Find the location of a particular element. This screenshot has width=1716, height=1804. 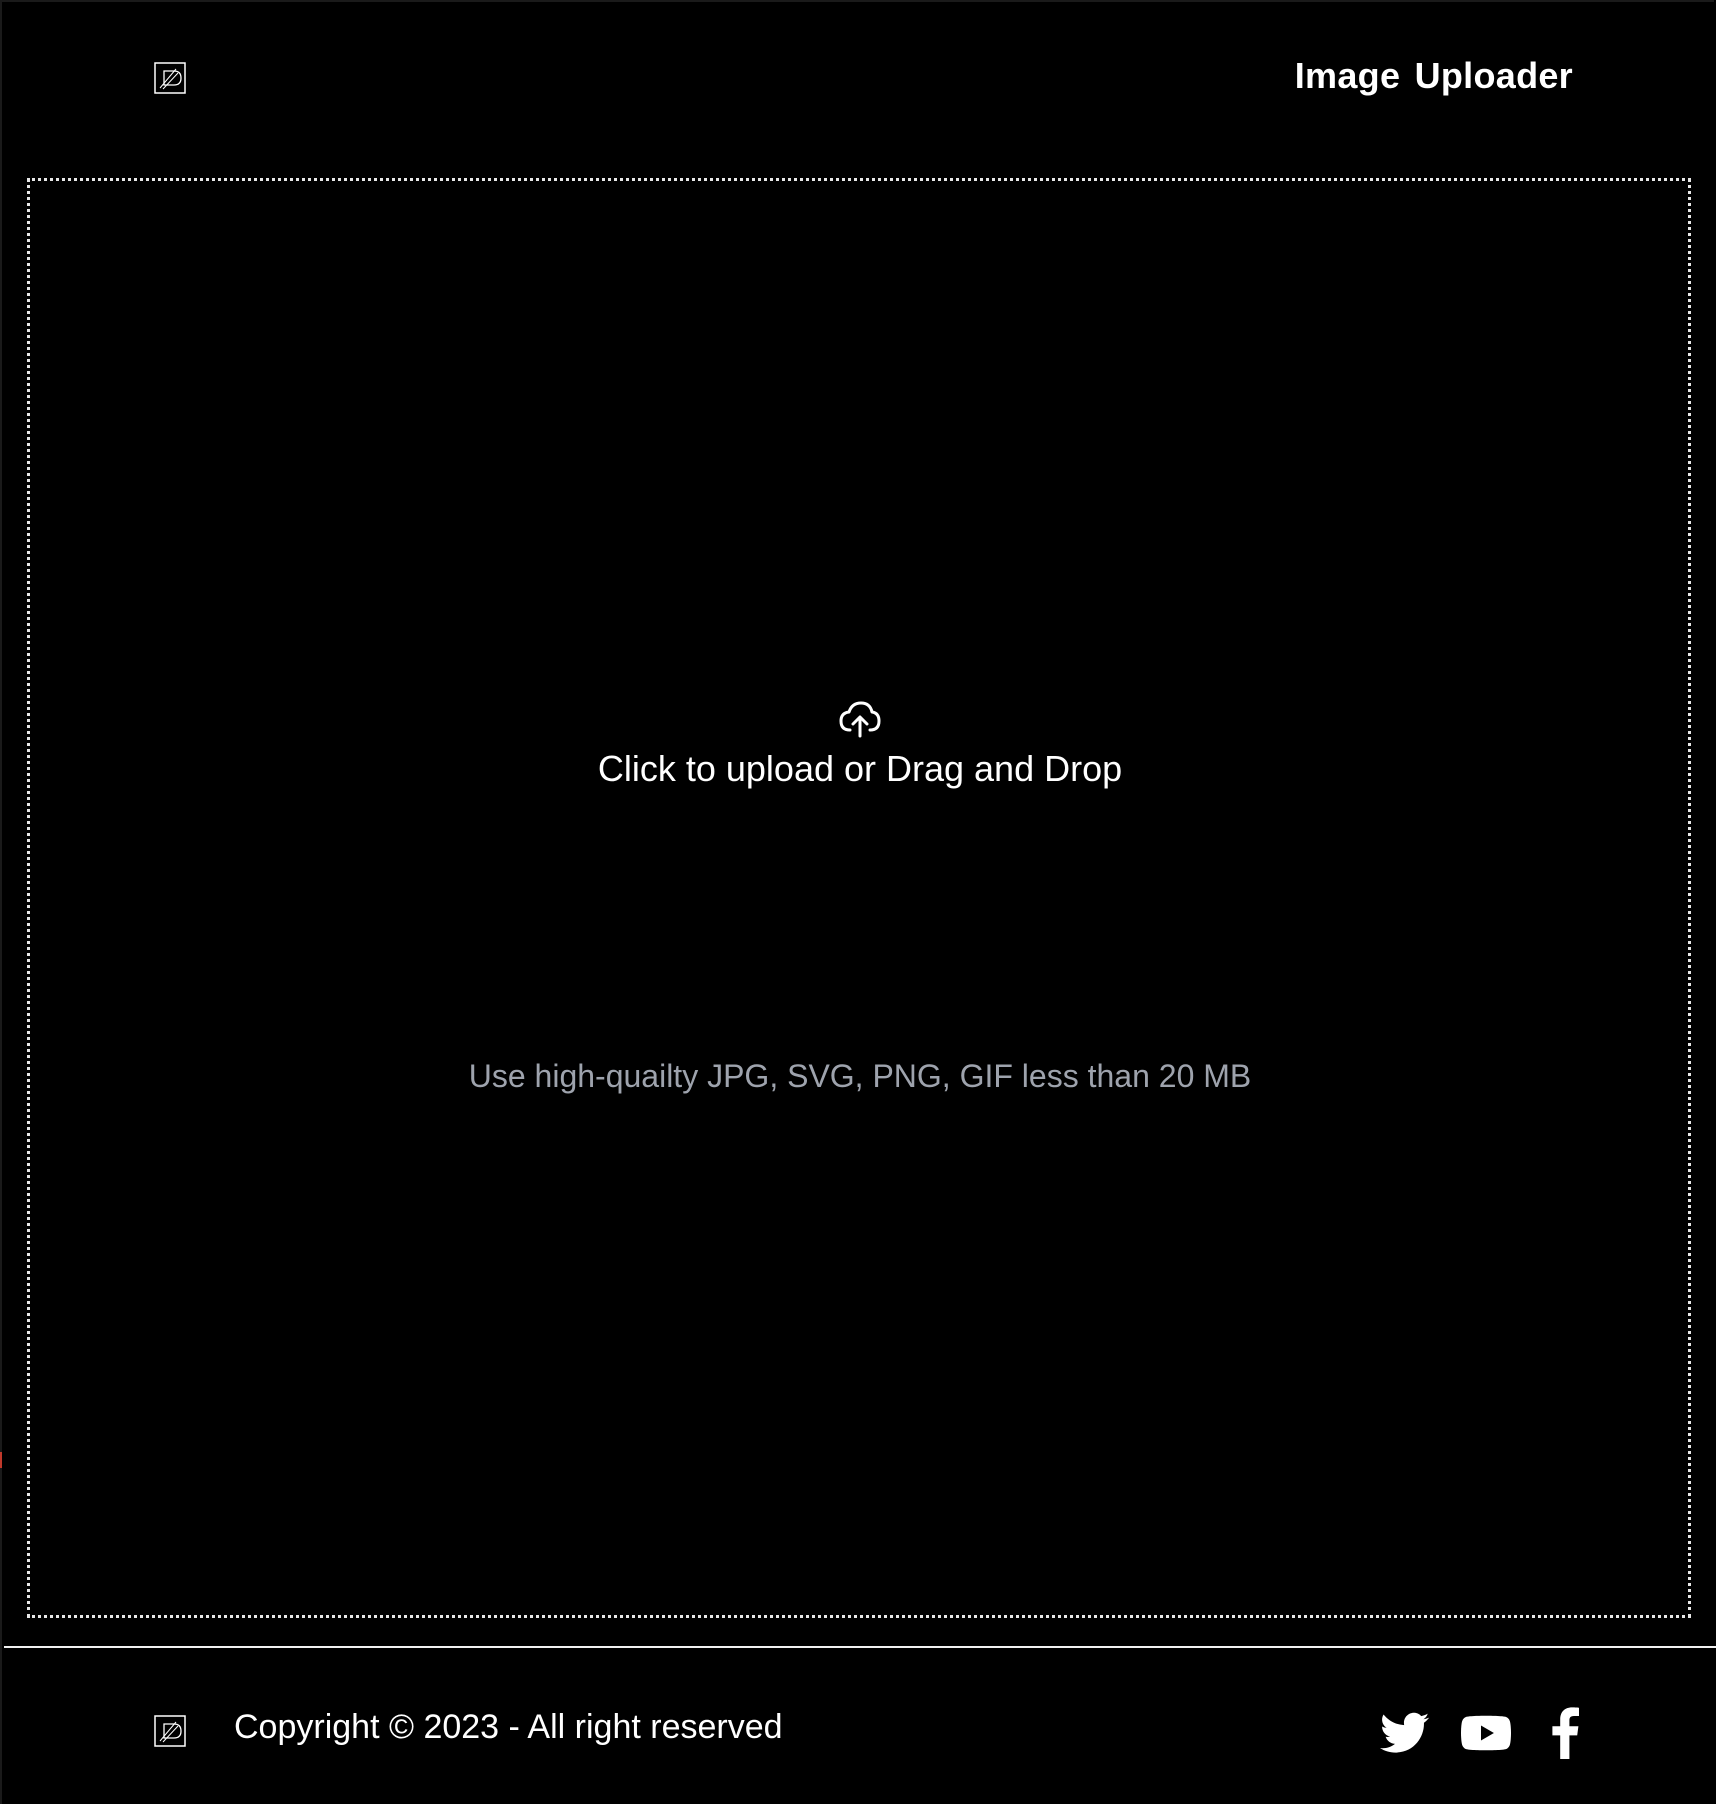

header: Image Uploader is located at coordinates (858, 79).